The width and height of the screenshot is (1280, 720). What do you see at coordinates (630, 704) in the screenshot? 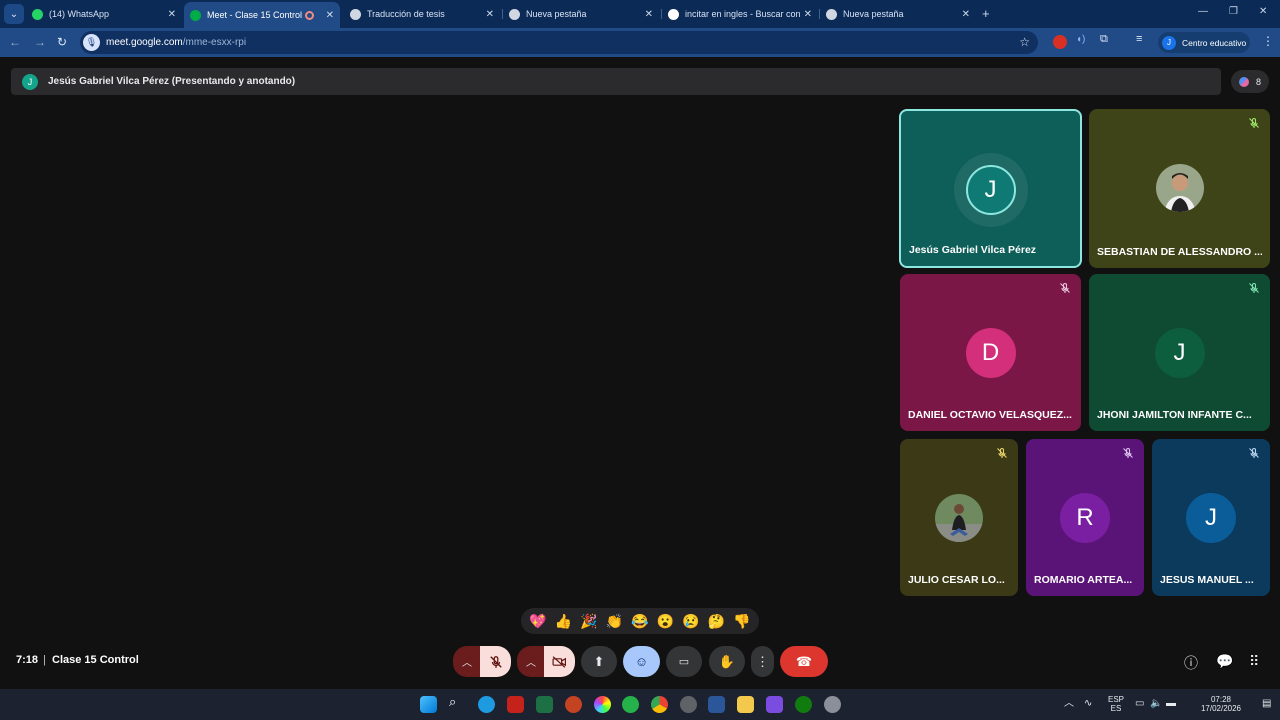
I see `messaging-app-icon` at bounding box center [630, 704].